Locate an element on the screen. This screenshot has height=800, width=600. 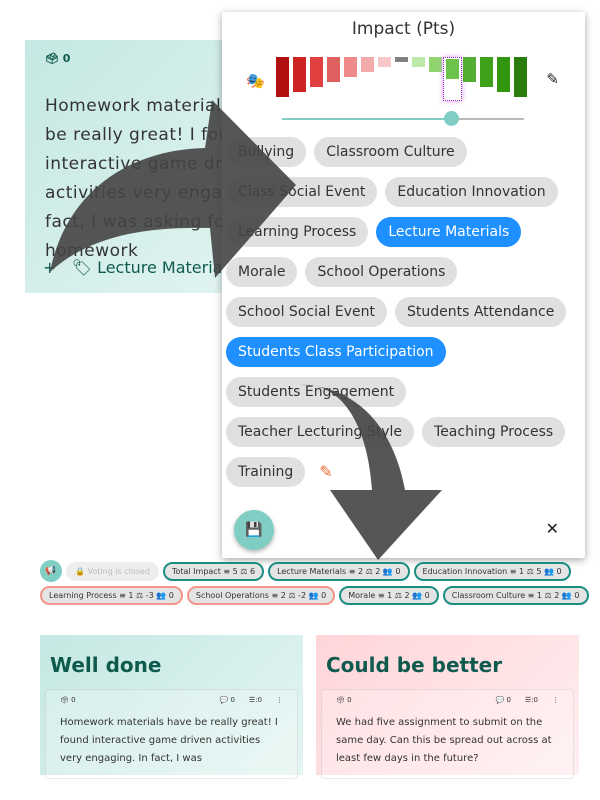
tag-icon: 🏷 is located at coordinates (81, 267).